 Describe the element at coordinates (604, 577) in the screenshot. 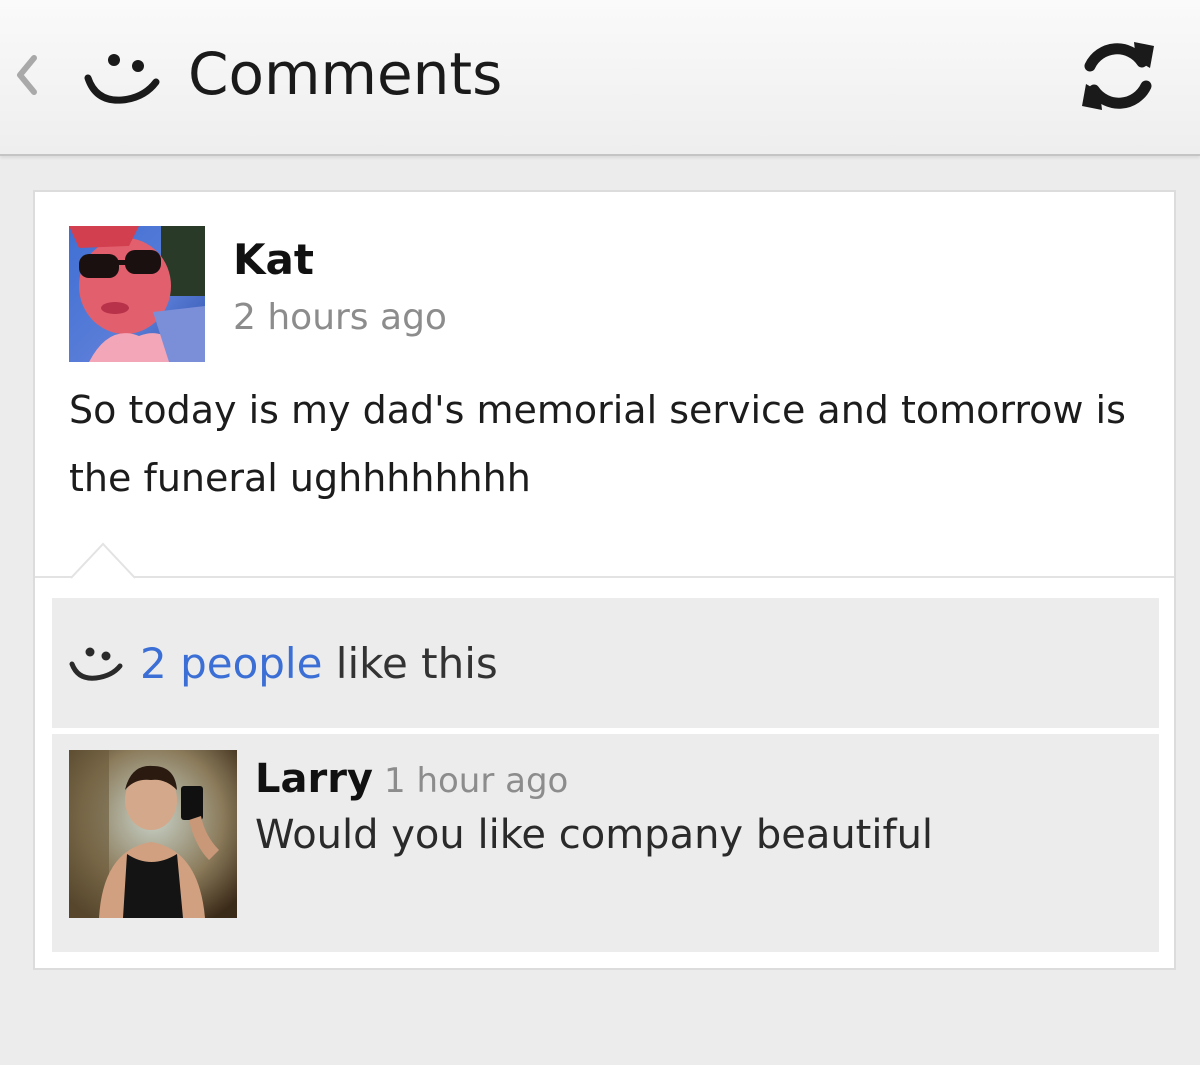

I see `divider` at that location.